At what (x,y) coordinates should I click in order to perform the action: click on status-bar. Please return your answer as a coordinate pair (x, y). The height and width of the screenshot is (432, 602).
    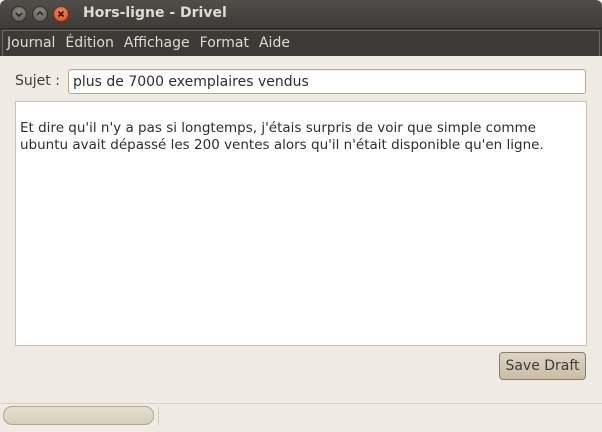
    Looking at the image, I should click on (378, 416).